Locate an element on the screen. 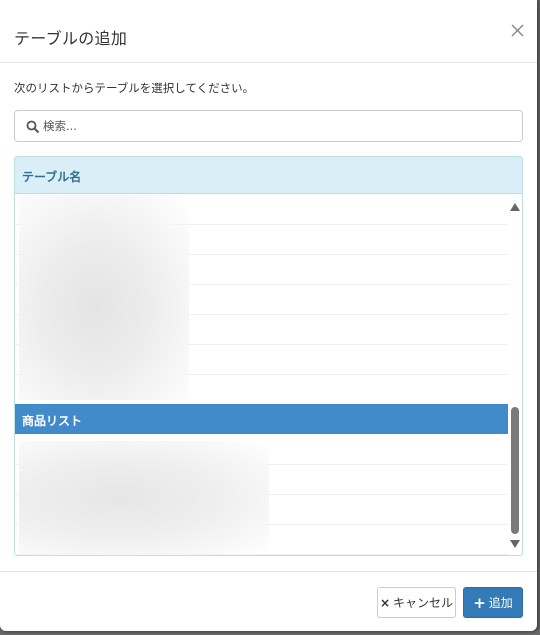 This screenshot has width=540, height=635. redacted-rows-top is located at coordinates (104, 297).